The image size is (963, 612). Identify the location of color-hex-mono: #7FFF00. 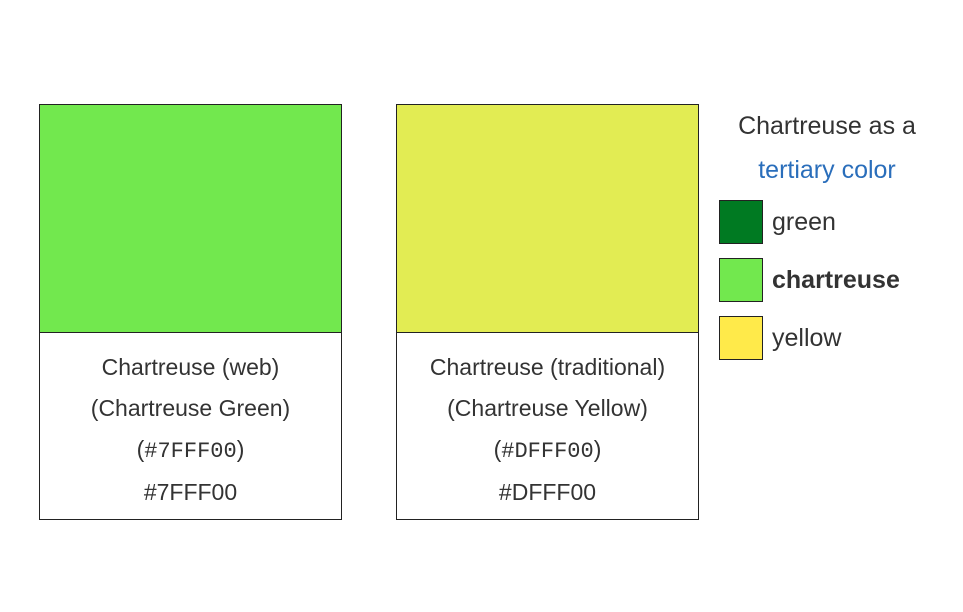
(190, 451).